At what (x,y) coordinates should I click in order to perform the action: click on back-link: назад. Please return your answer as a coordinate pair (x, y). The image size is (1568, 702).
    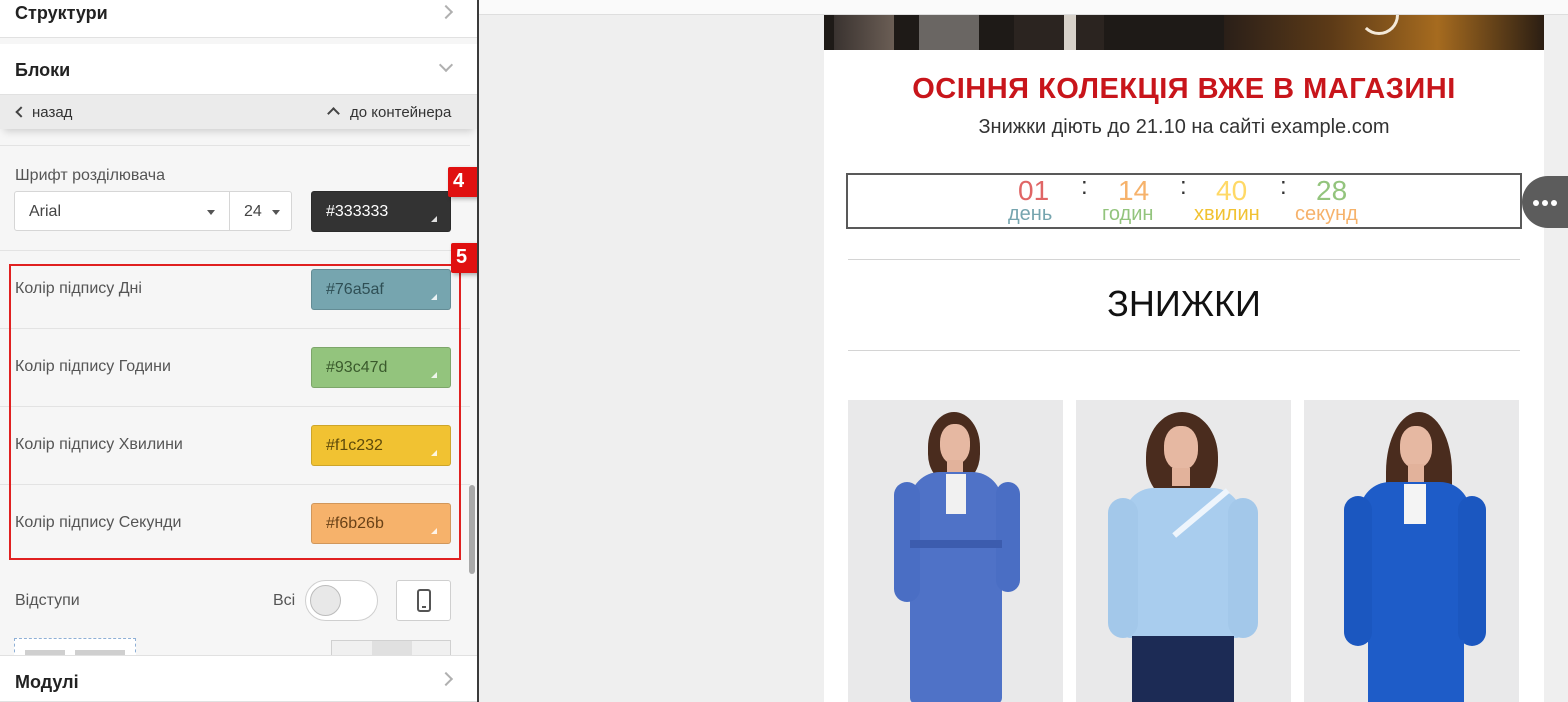
    Looking at the image, I should click on (52, 112).